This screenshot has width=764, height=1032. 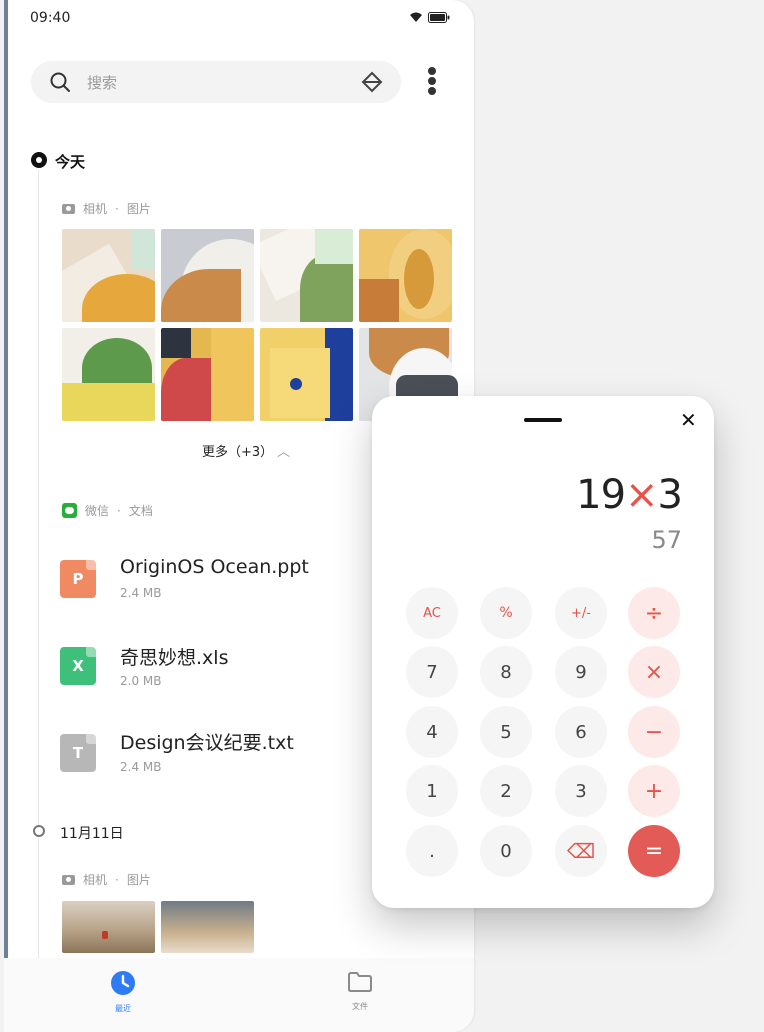 What do you see at coordinates (642, 495) in the screenshot?
I see `operator: ×` at bounding box center [642, 495].